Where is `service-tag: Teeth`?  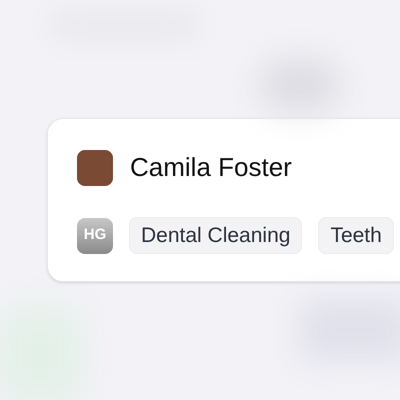
service-tag: Teeth is located at coordinates (356, 235).